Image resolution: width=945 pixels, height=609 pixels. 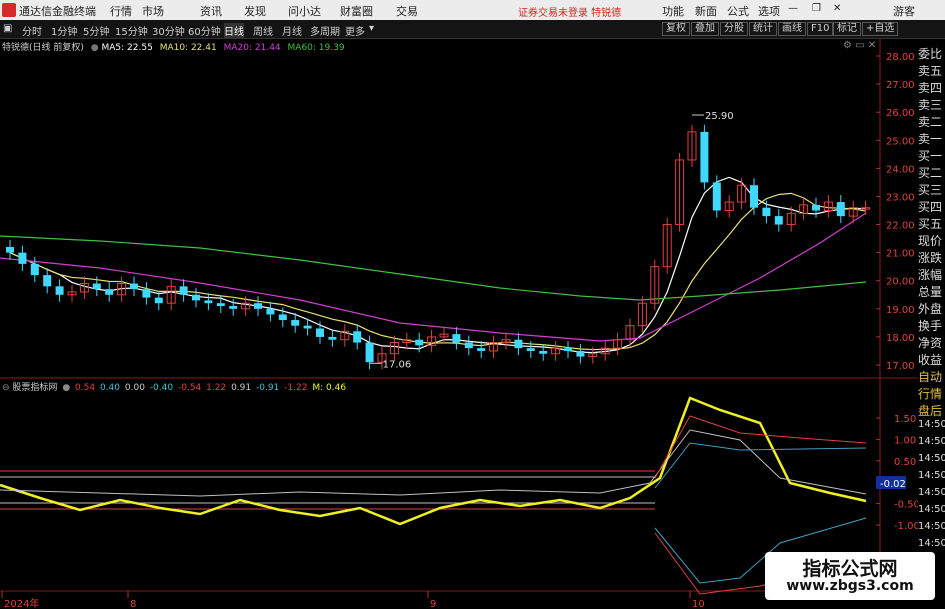 What do you see at coordinates (931, 87) in the screenshot?
I see `sidebar-item: 卖四` at bounding box center [931, 87].